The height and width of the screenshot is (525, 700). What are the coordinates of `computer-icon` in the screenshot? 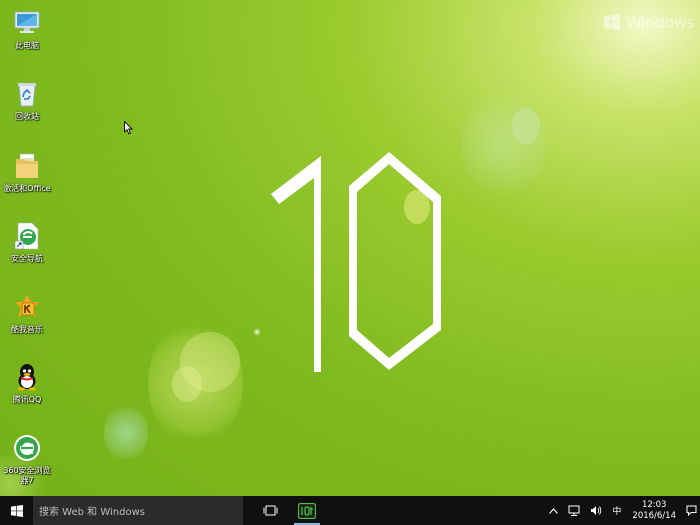 It's located at (27, 22).